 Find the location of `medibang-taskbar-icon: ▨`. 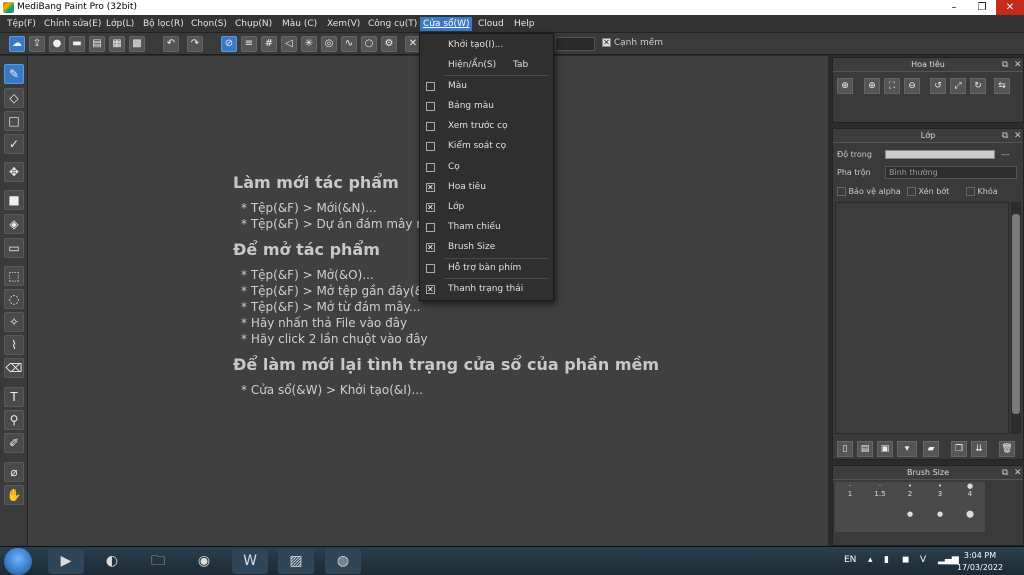

medibang-taskbar-icon: ▨ is located at coordinates (296, 561).